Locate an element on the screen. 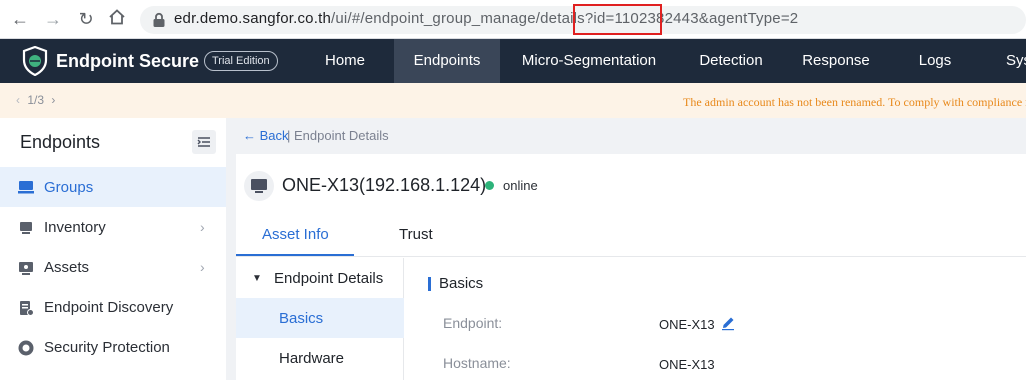  url-host: edr.demo.sangfor.co.th is located at coordinates (253, 18).